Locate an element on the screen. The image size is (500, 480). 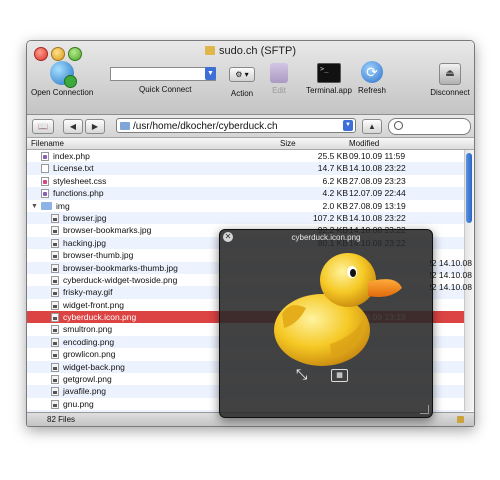
quick-look-title: cyberduck.icon.png is located at coordinates (326, 237).